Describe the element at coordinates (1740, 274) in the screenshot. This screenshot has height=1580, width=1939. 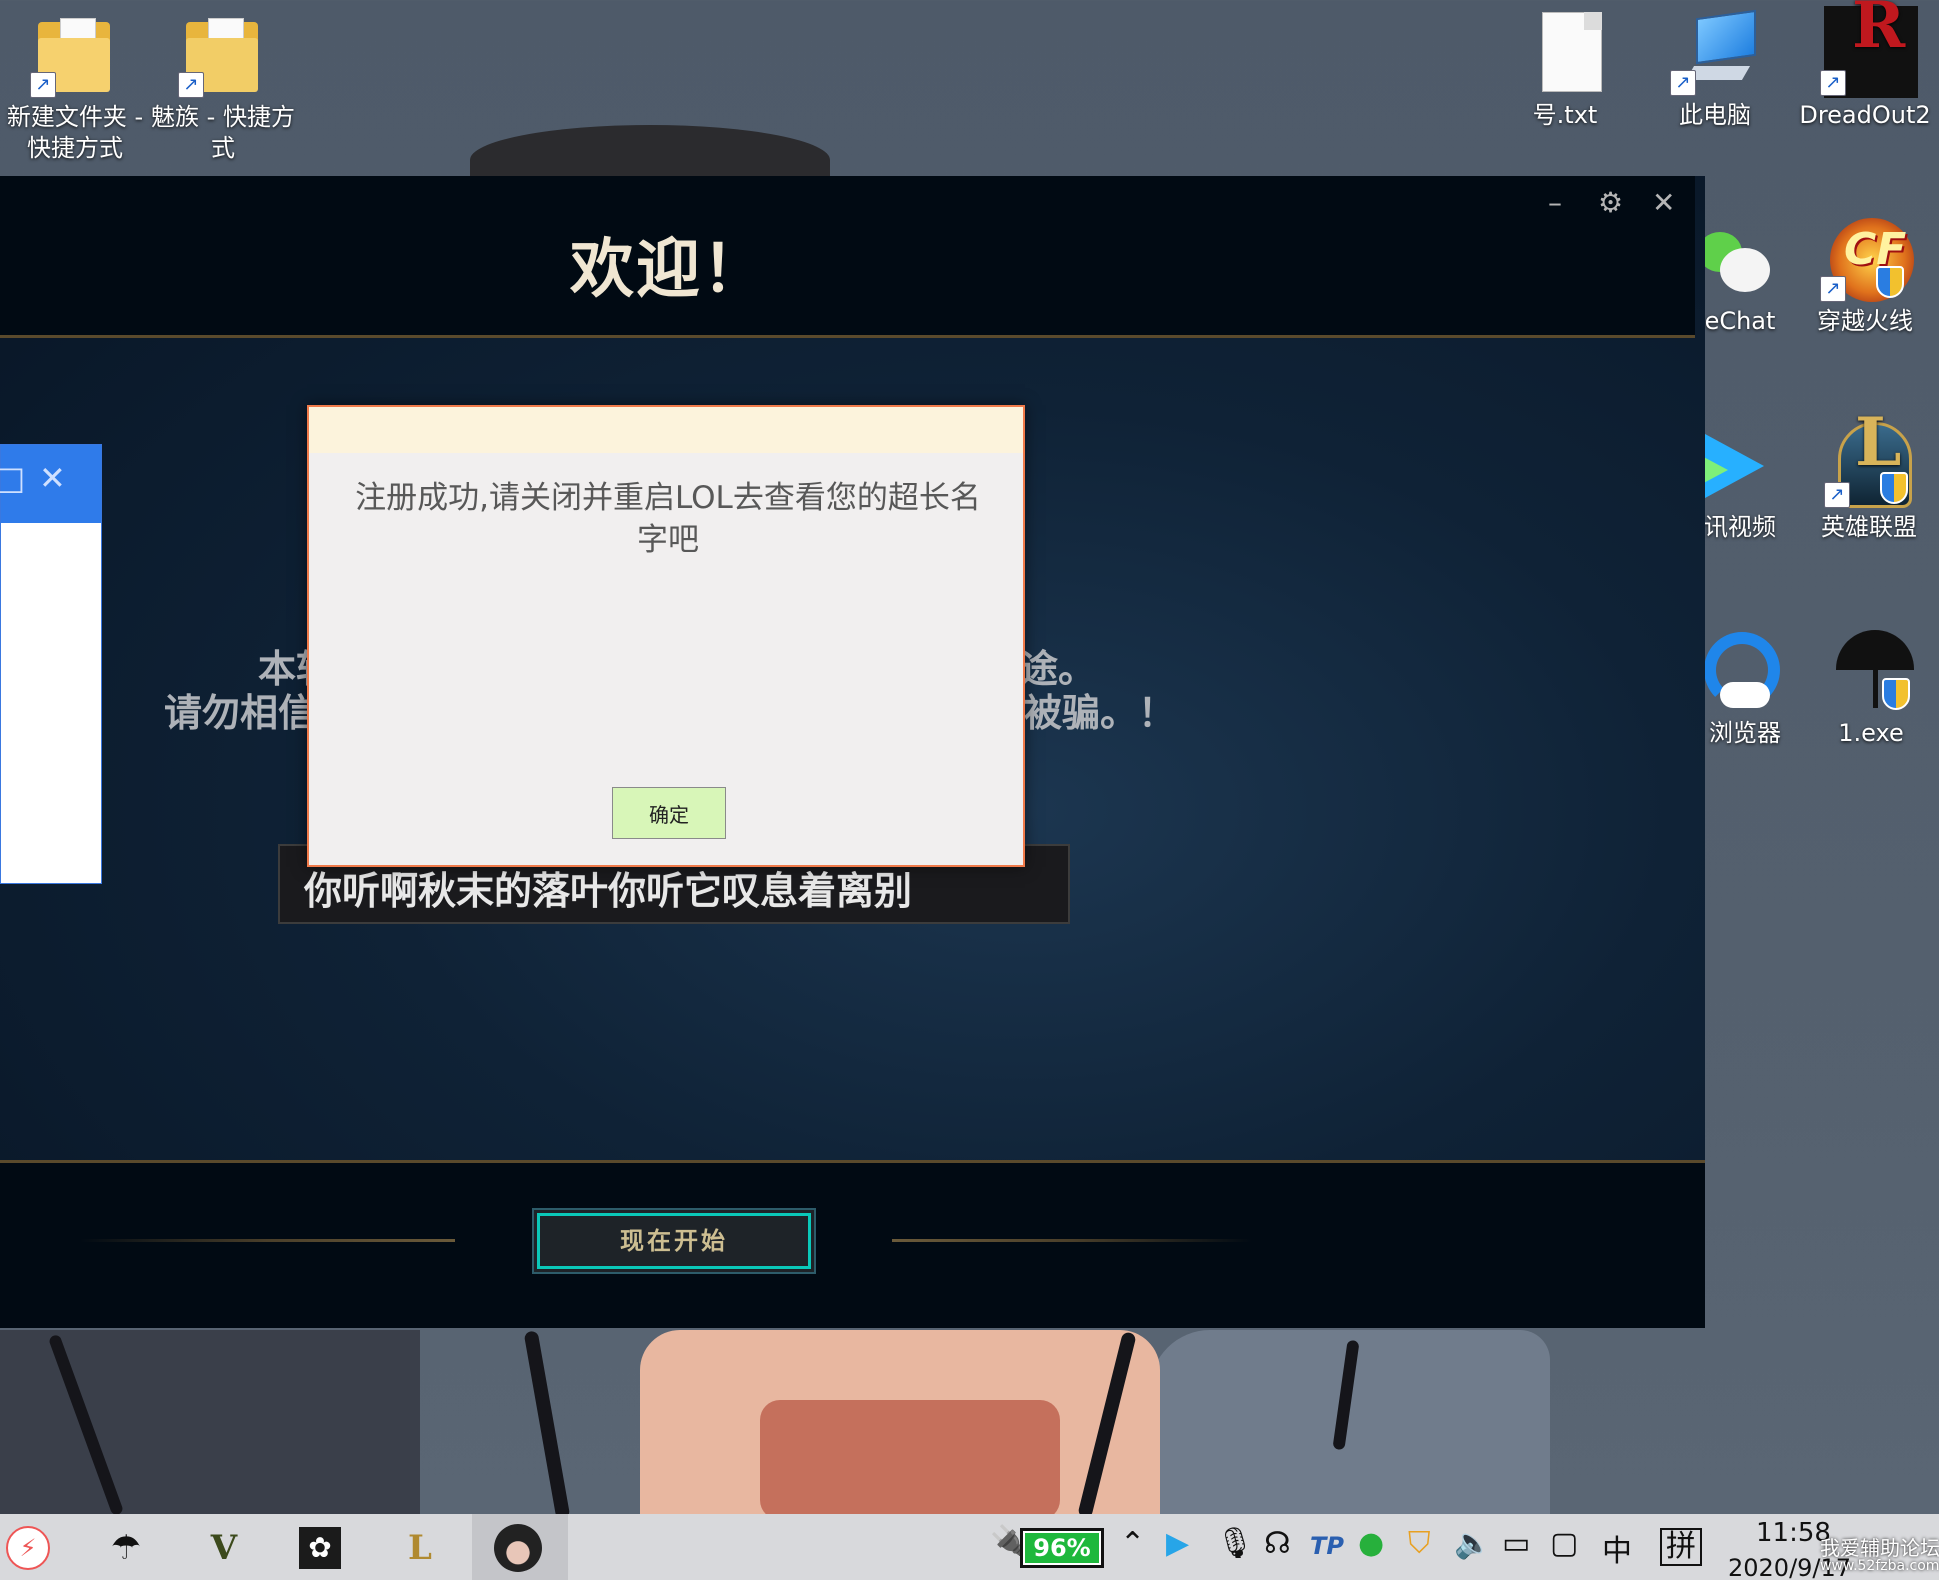
I see `desktop-icon-wechat: eChat` at that location.